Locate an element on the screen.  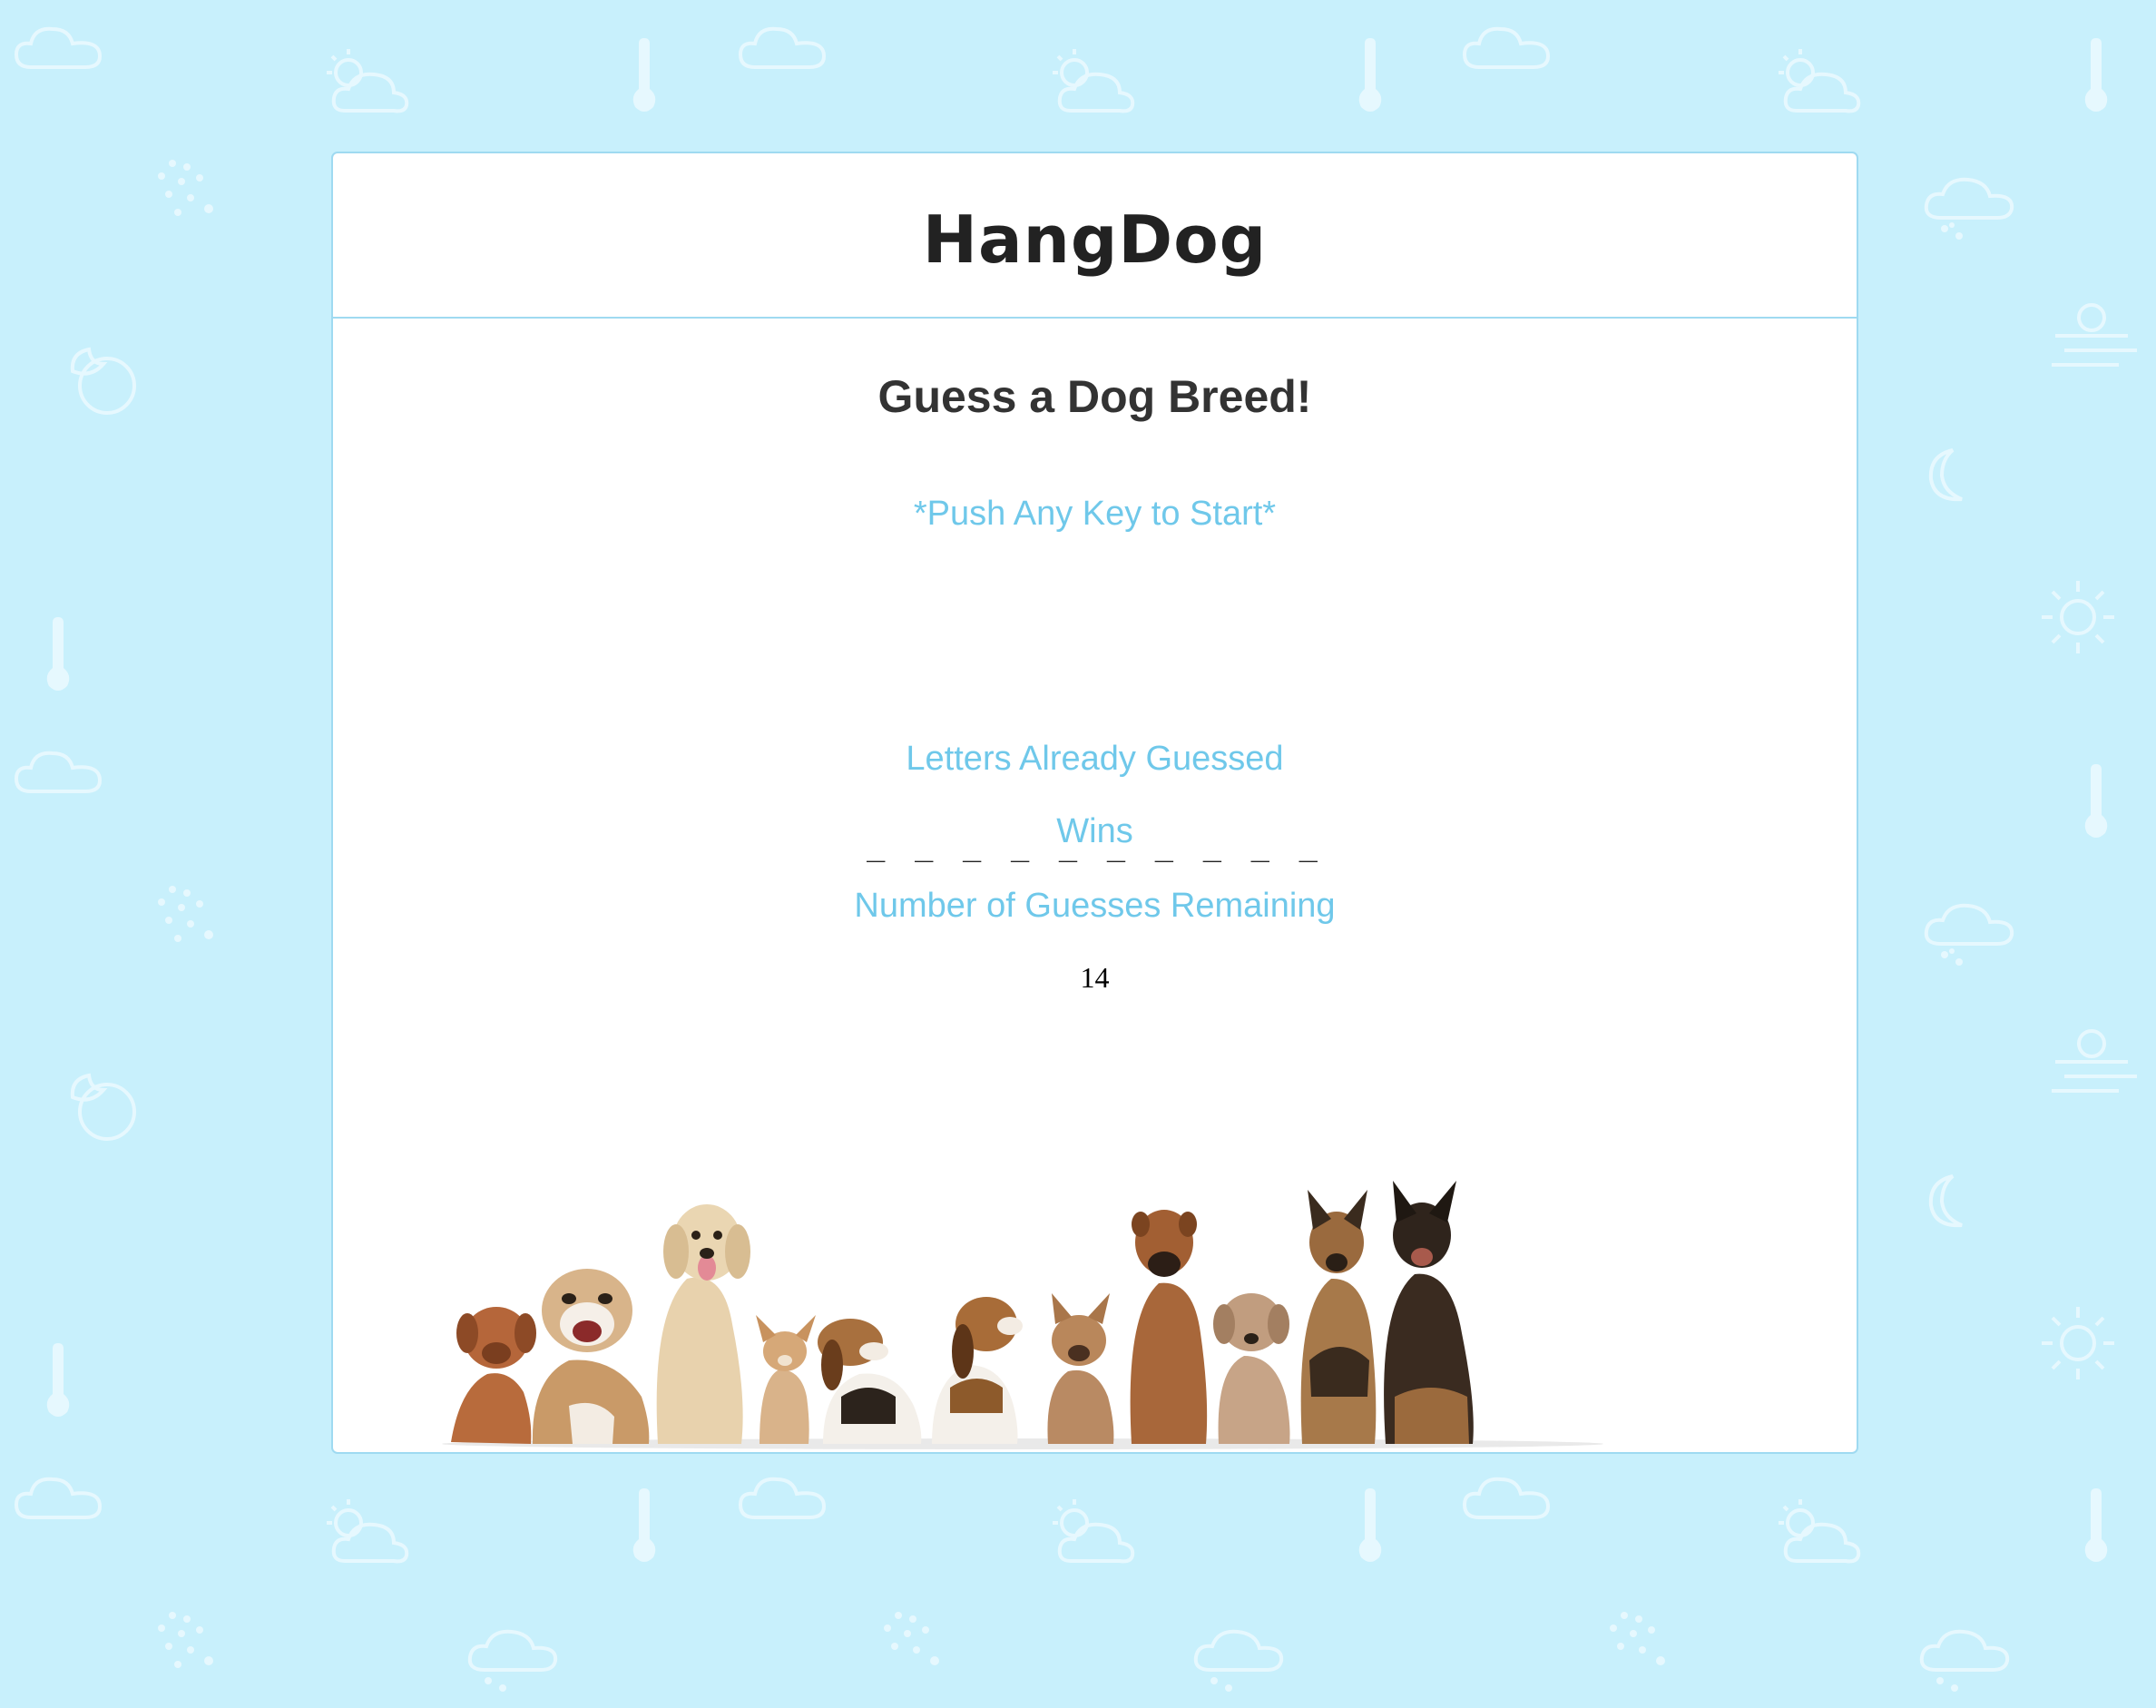
wins-label: Wins is located at coordinates (1094, 831).